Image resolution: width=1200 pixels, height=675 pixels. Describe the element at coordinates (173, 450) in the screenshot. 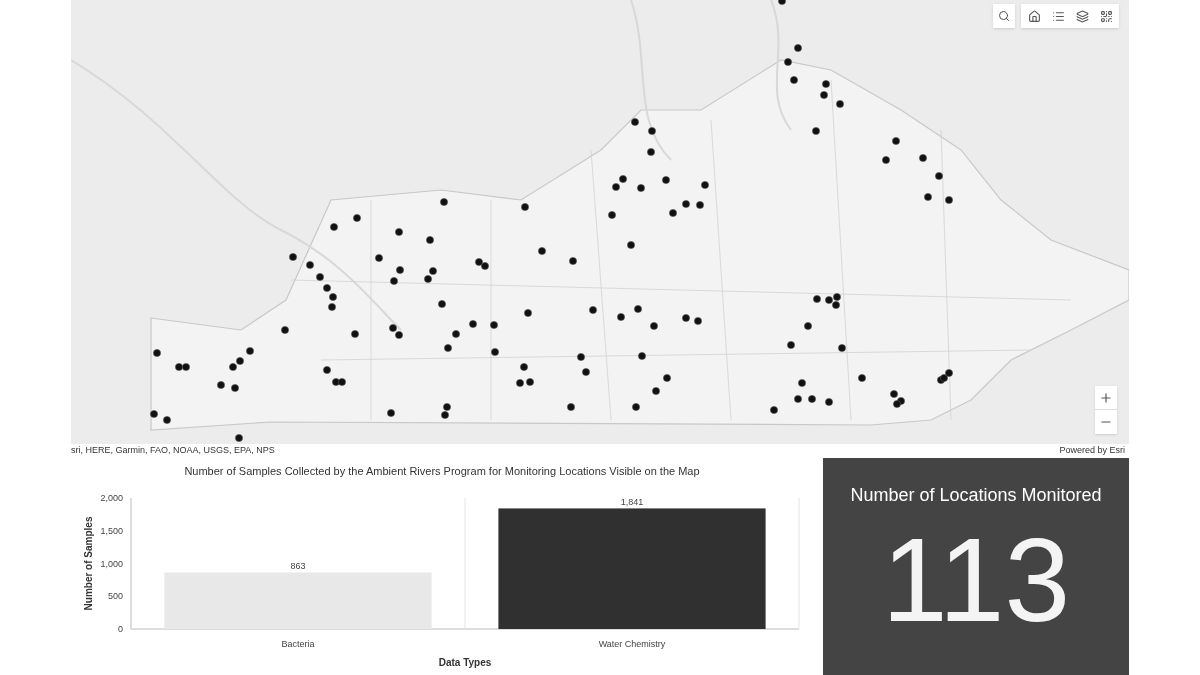

I see `map-attribution: sri, HERE, Garmin, FAO, NOAA, USGS, EPA, NPS` at that location.